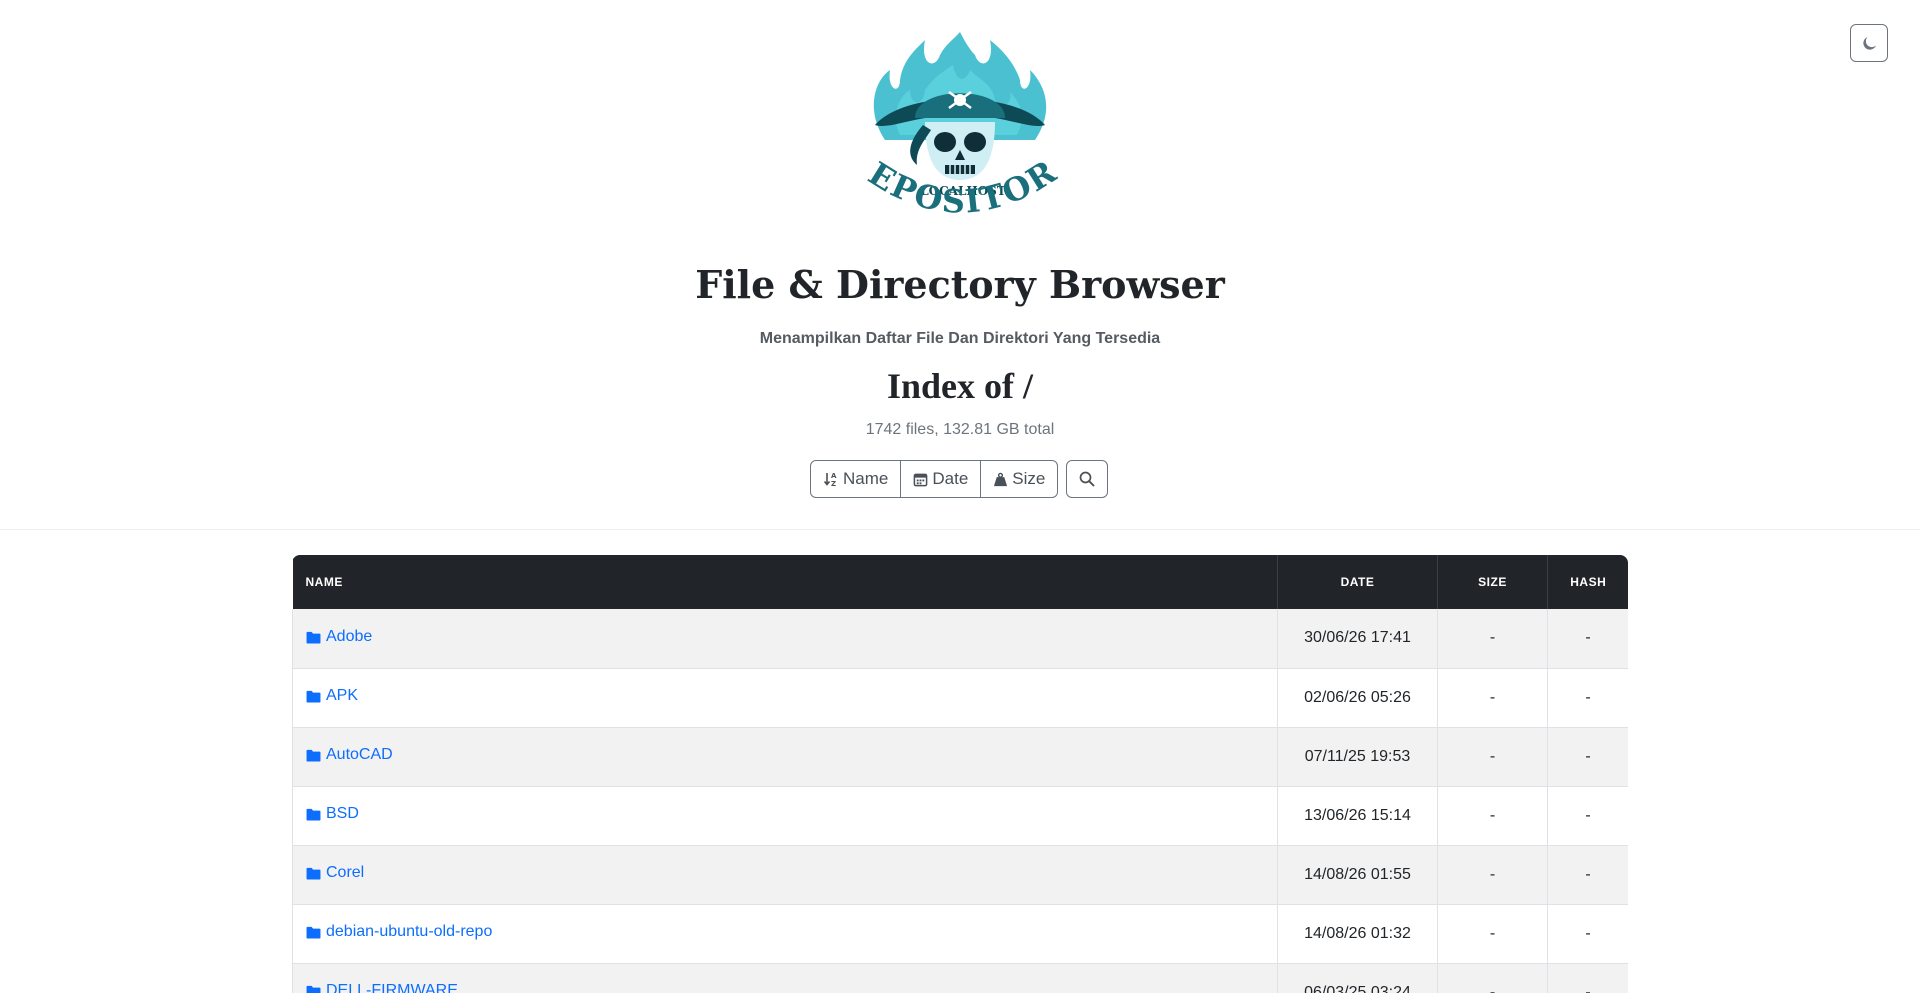 The image size is (1920, 993). Describe the element at coordinates (1357, 638) in the screenshot. I see `cell-date: 30/06/26 17:41` at that location.